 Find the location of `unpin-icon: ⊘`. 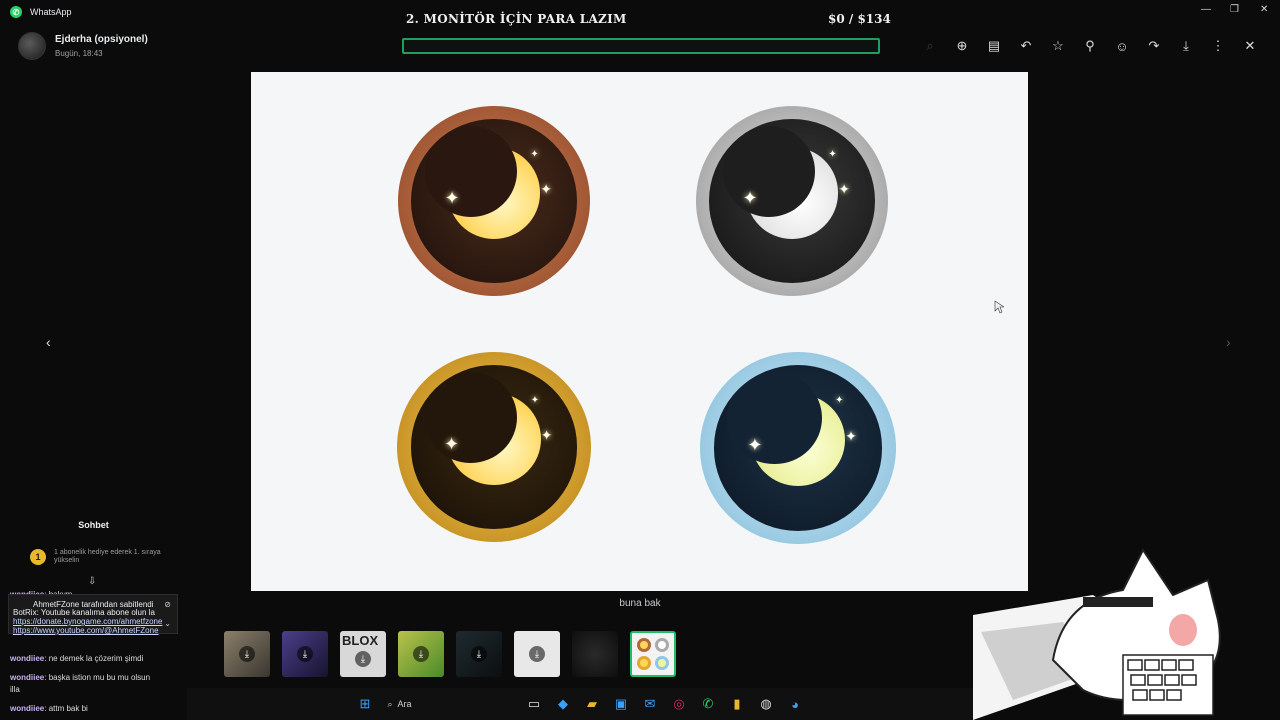

unpin-icon: ⊘ is located at coordinates (167, 604).